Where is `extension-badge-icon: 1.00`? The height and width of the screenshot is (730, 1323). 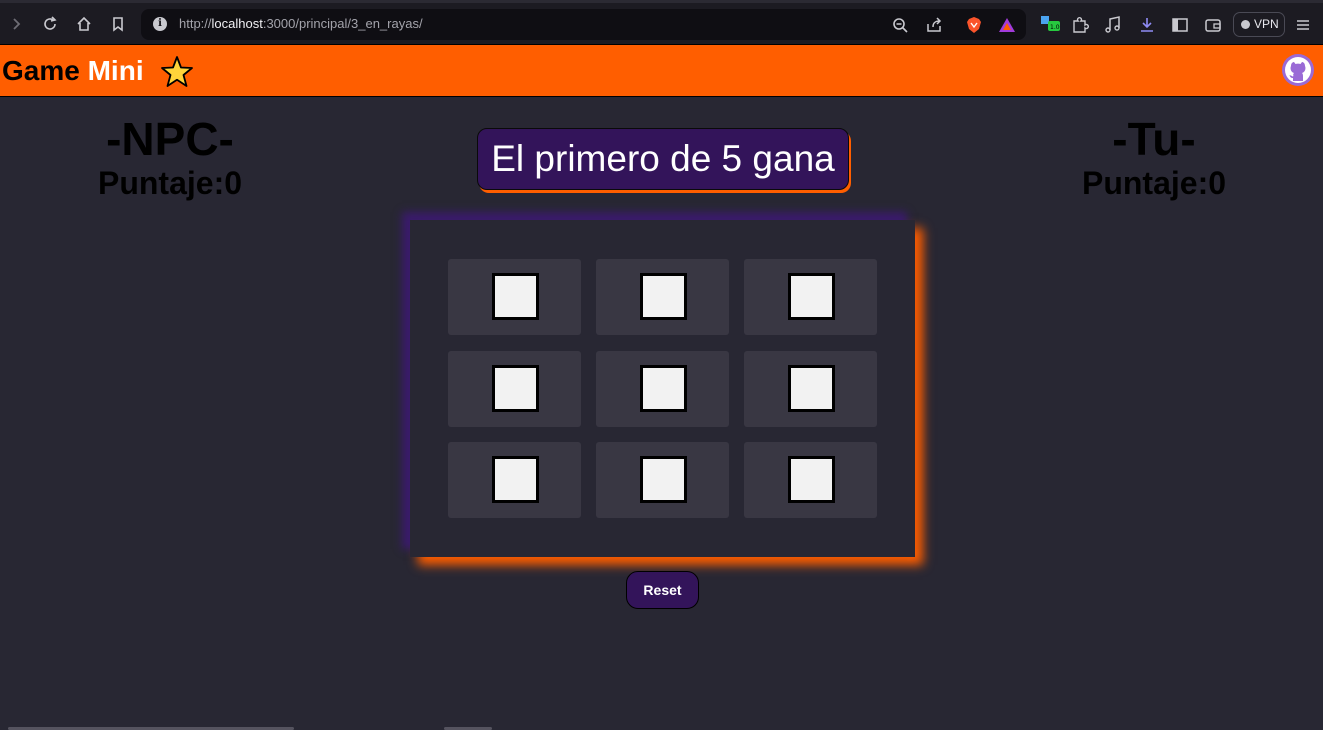 extension-badge-icon: 1.00 is located at coordinates (1052, 25).